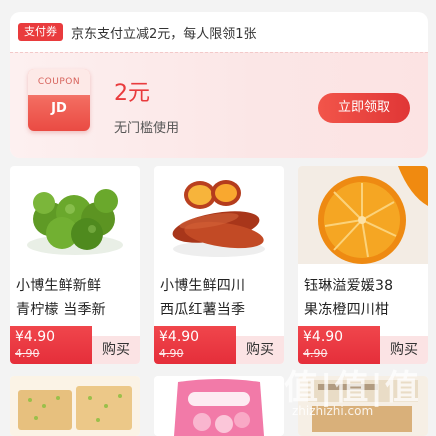 The width and height of the screenshot is (436, 436). Describe the element at coordinates (132, 93) in the screenshot. I see `coupon-amount: 2元` at that location.